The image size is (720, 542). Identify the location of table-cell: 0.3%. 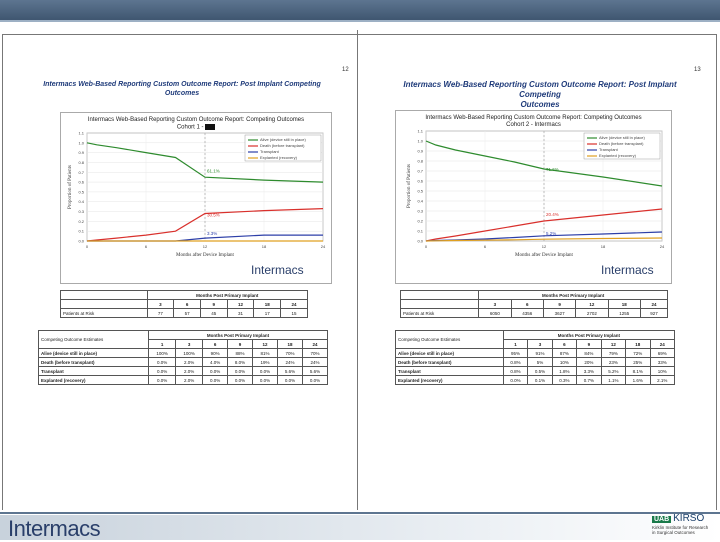
(564, 380).